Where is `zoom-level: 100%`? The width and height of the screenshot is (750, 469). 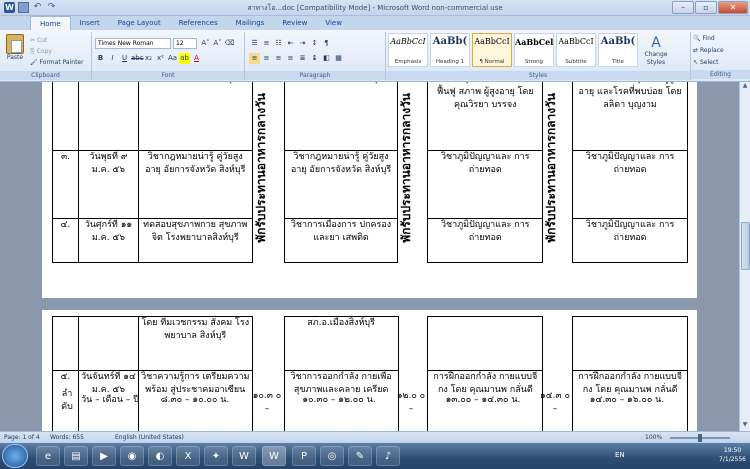 zoom-level: 100% is located at coordinates (653, 437).